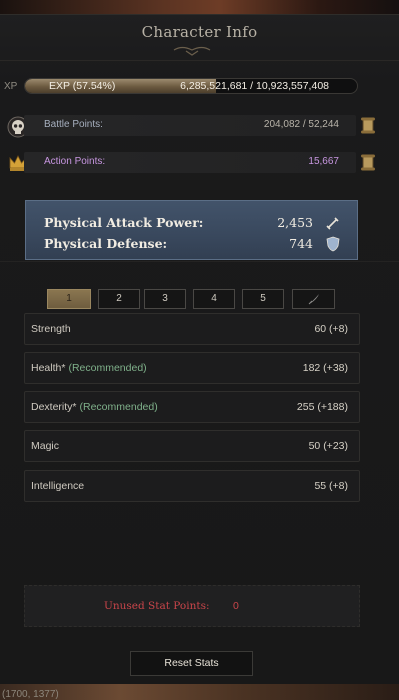  Describe the element at coordinates (69, 299) in the screenshot. I see `tab-preset-1: 1` at that location.